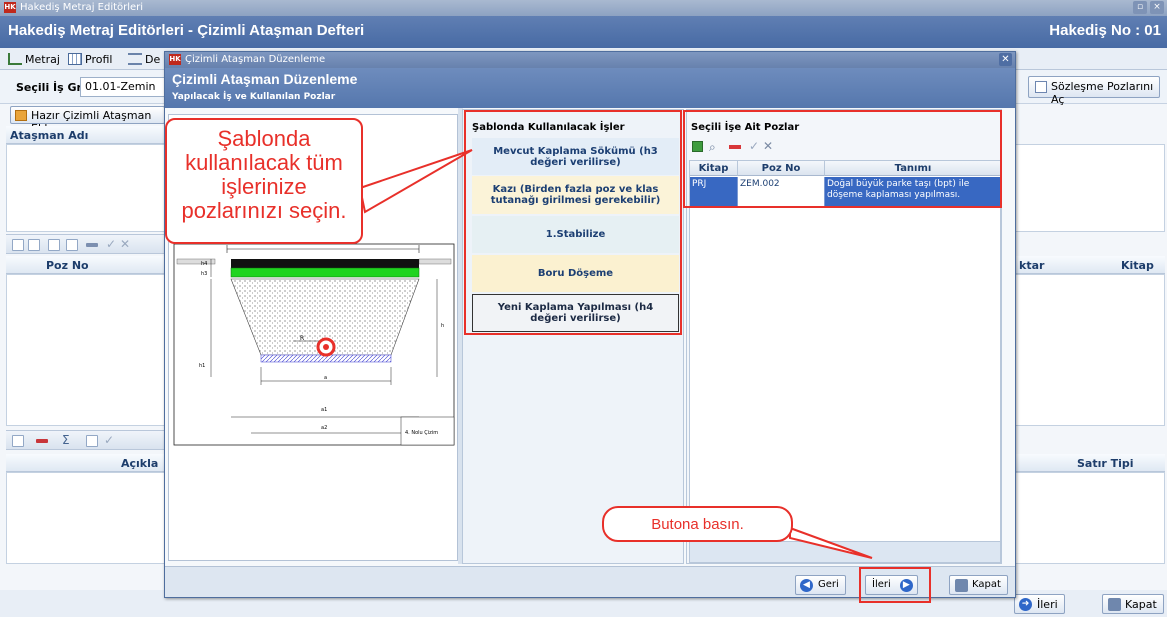  What do you see at coordinates (264, 186) in the screenshot?
I see `instruction-line-3: işlerinize` at bounding box center [264, 186].